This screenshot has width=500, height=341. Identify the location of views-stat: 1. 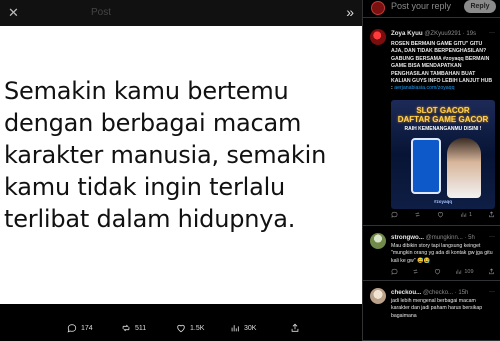
(466, 214).